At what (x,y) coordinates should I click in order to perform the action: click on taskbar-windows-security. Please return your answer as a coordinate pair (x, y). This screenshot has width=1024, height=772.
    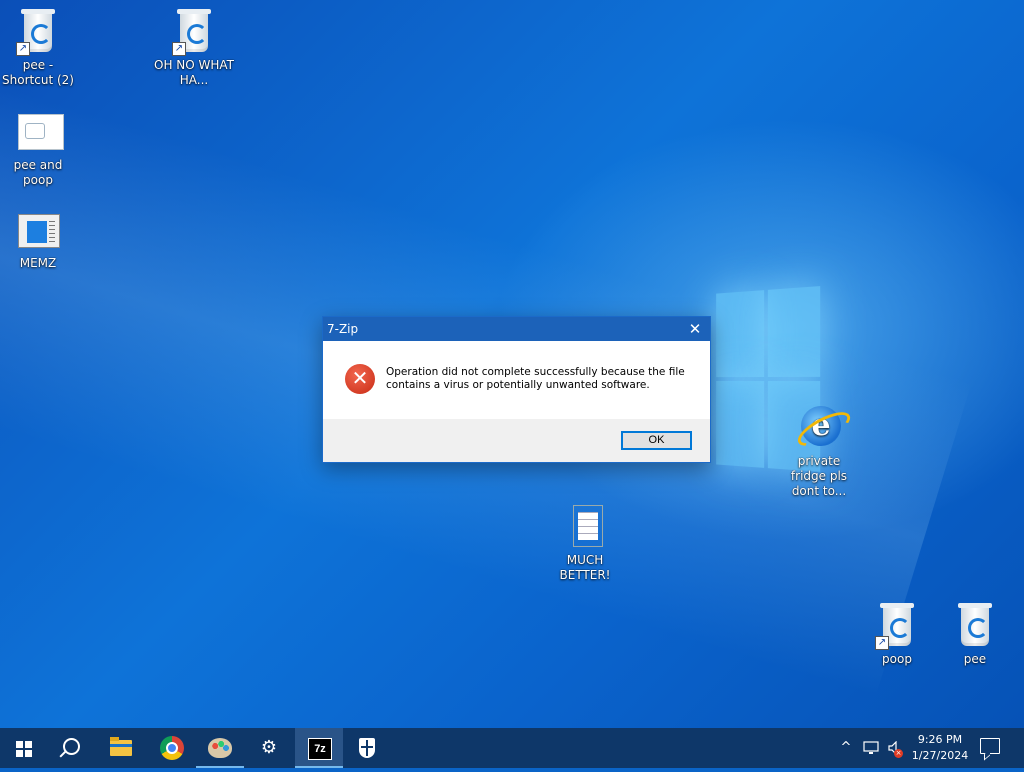
    Looking at the image, I should click on (367, 748).